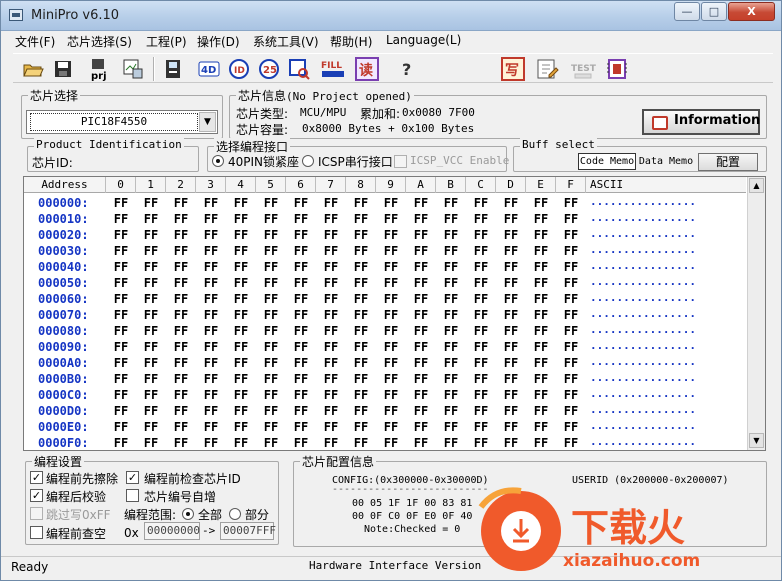 Image resolution: width=782 pixels, height=581 pixels. Describe the element at coordinates (701, 122) in the screenshot. I see `information-button: Information` at that location.